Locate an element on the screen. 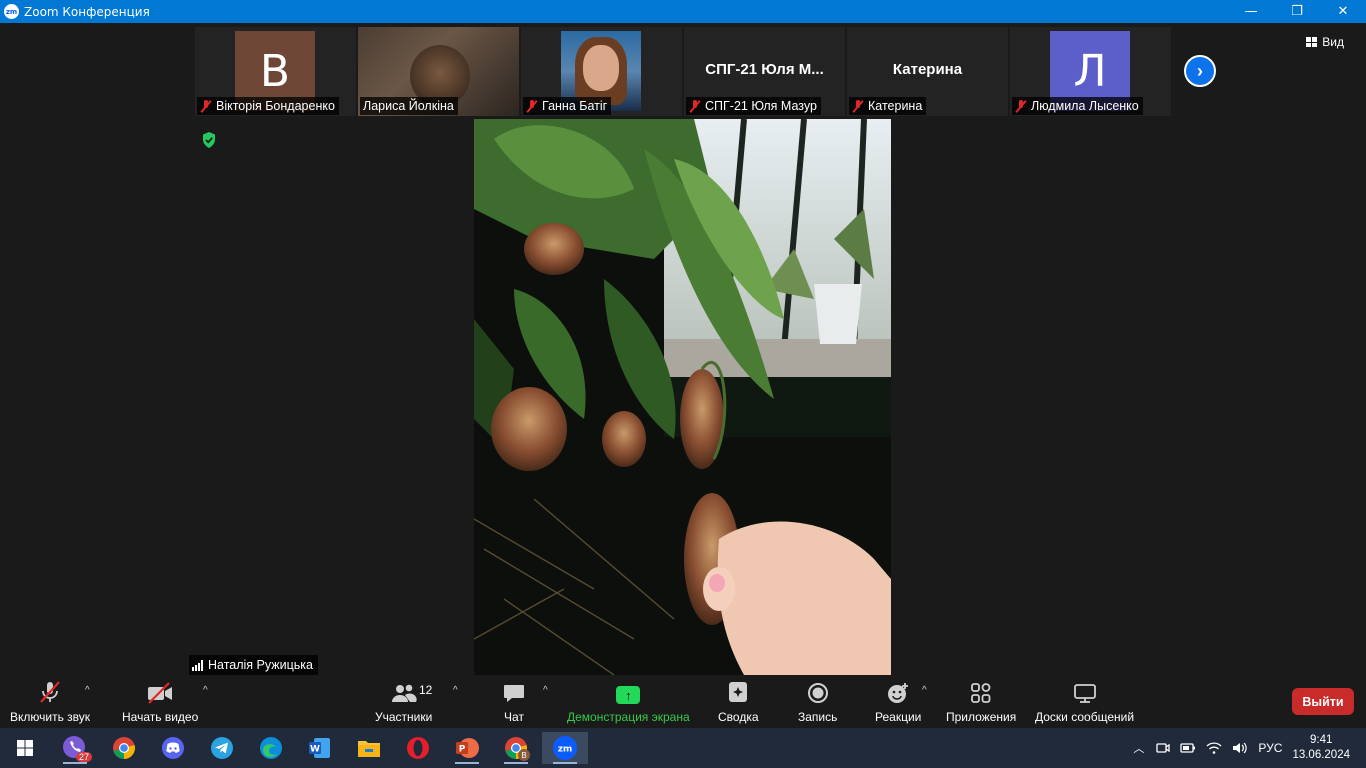  participant-tile: Катерина Катерина is located at coordinates (927, 71).